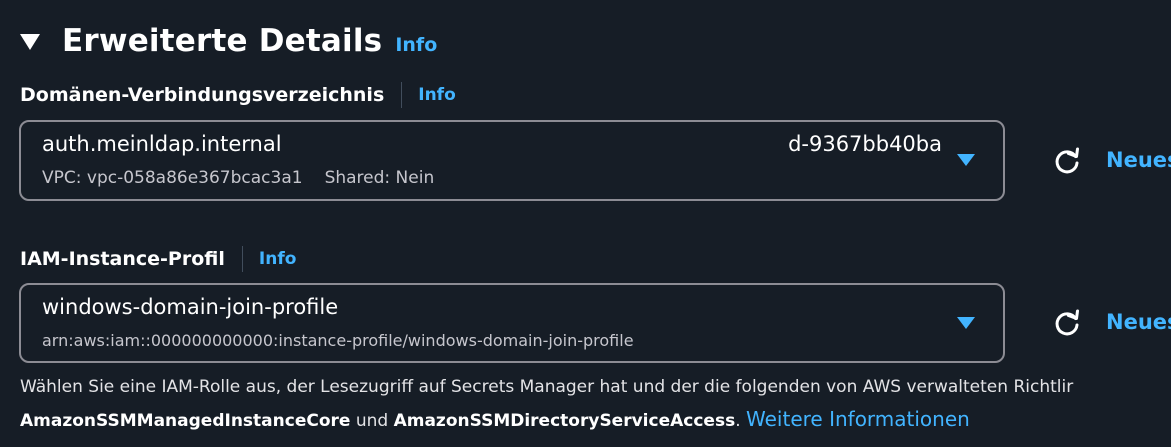 The image size is (1171, 447). I want to click on policy-name: AmazonSSMManagedInstanceCore, so click(185, 421).